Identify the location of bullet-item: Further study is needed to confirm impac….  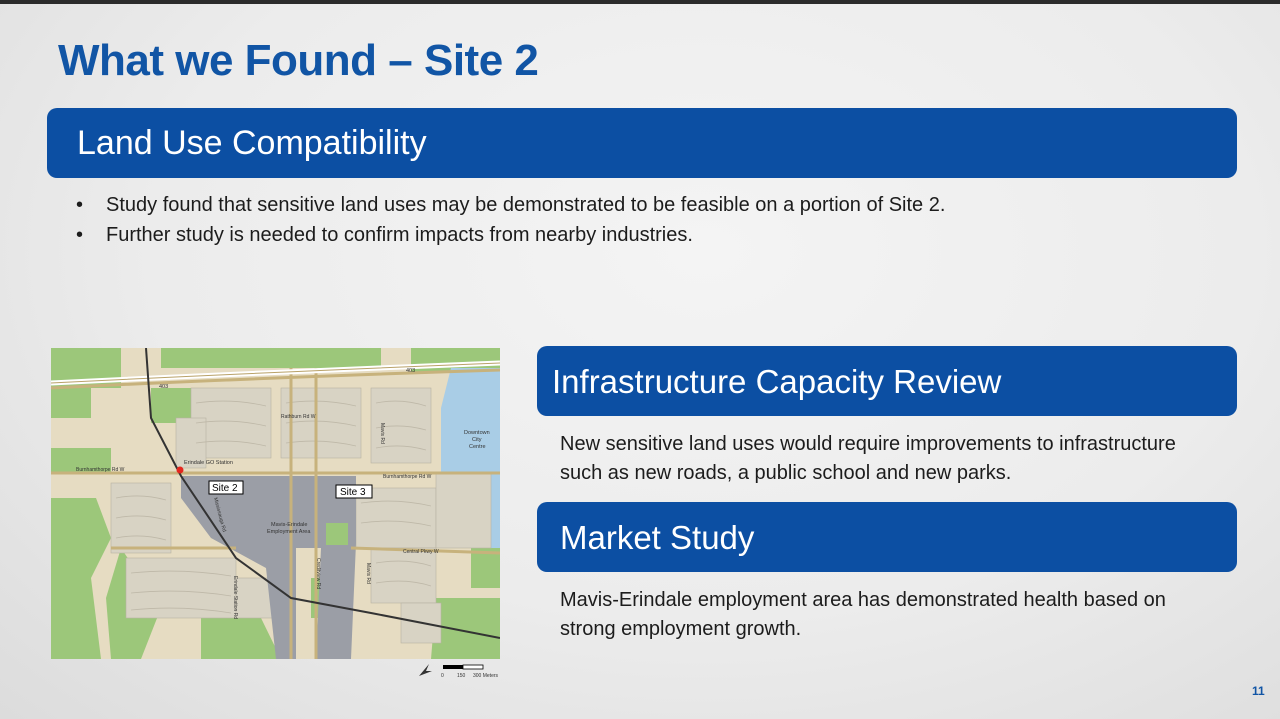
(508, 235).